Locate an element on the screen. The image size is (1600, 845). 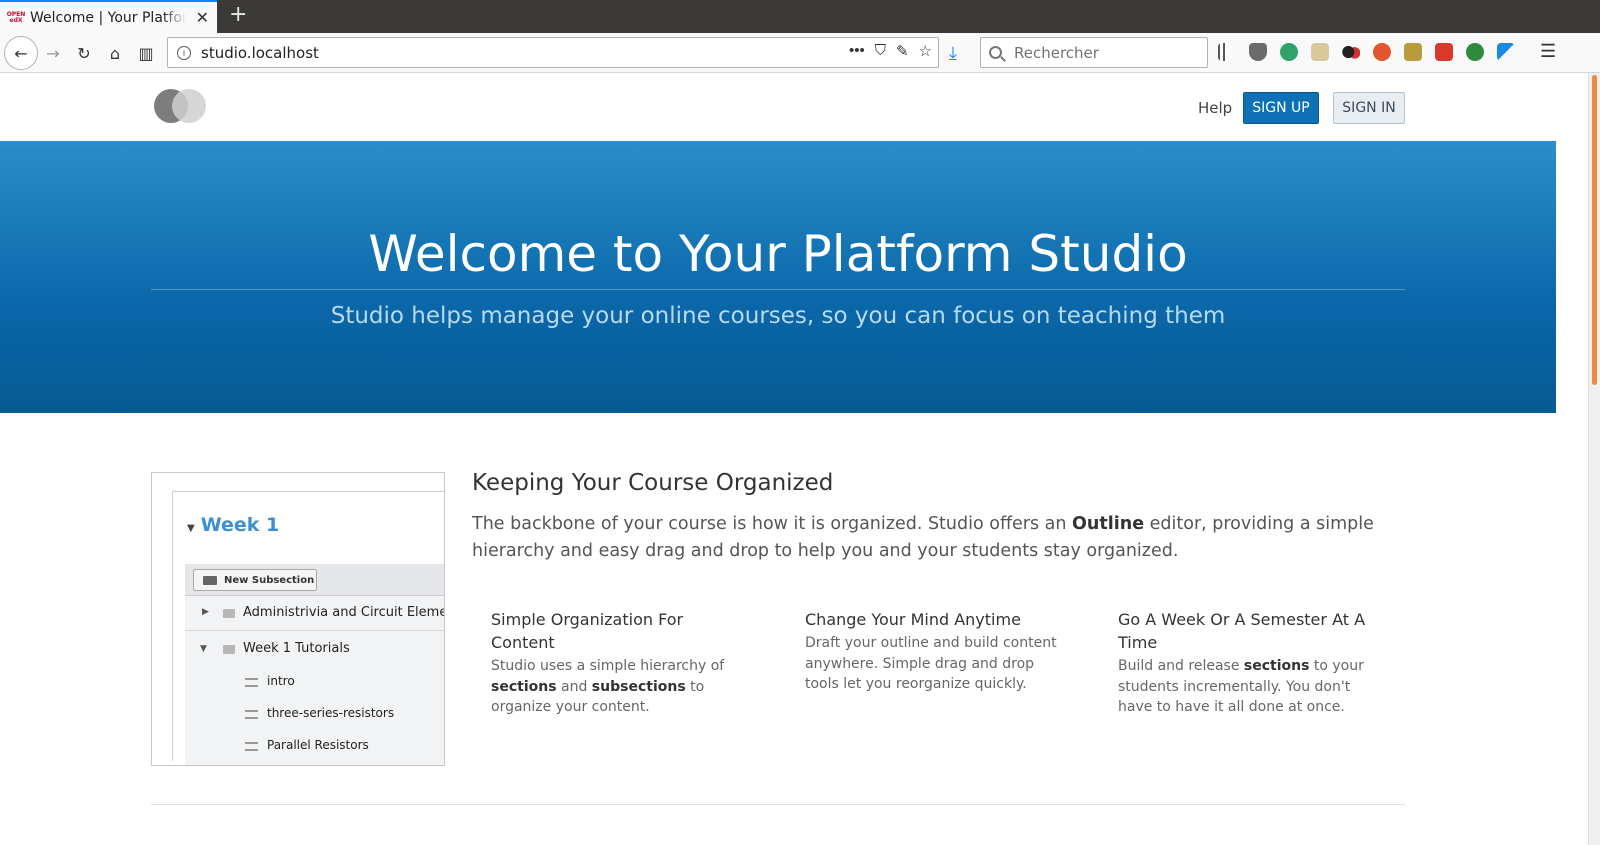
red-circle-extension-icon is located at coordinates (1382, 52).